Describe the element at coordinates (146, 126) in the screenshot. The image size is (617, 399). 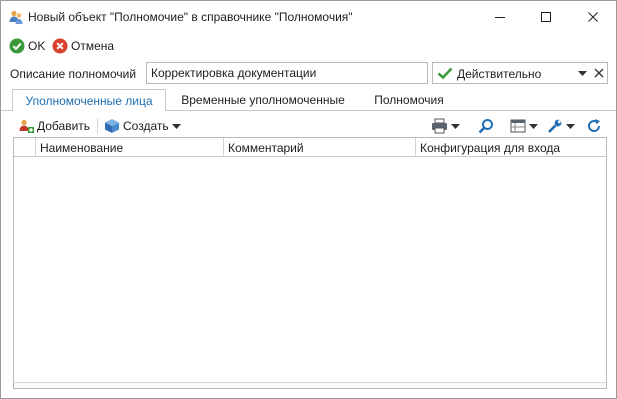
I see `create-label: Создать` at that location.